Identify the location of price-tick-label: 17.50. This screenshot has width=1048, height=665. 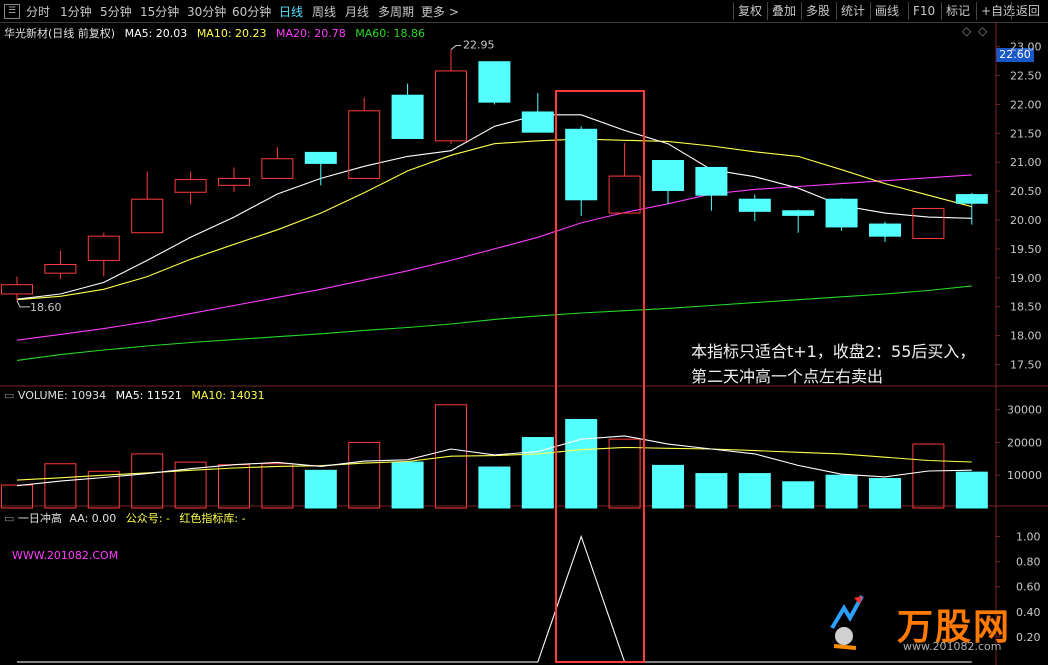
(1026, 364).